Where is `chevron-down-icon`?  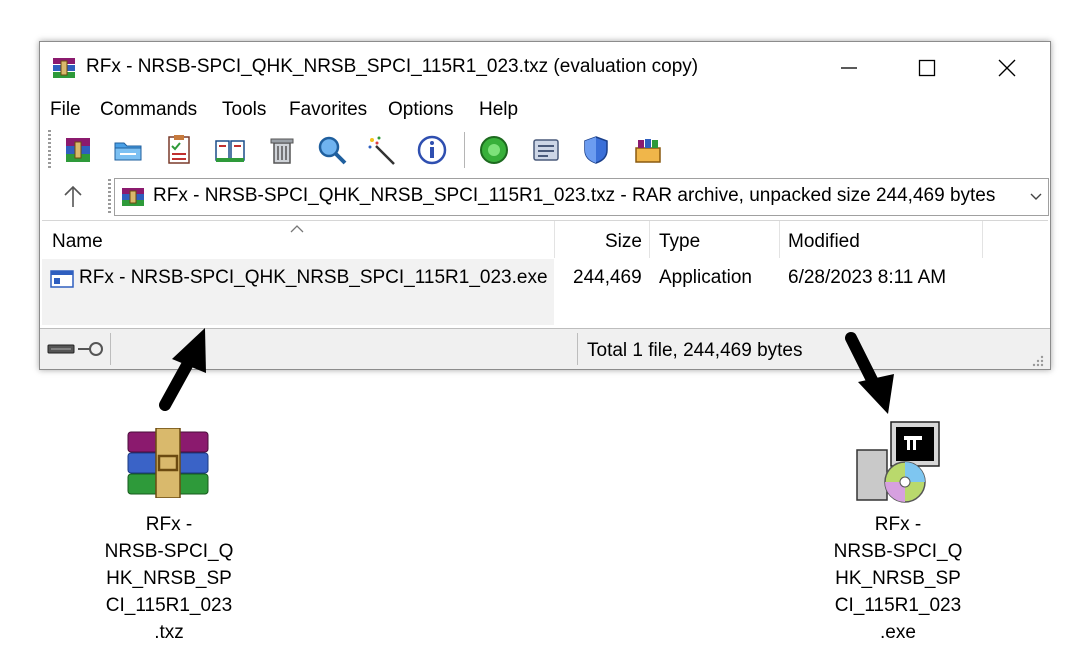
chevron-down-icon is located at coordinates (1036, 197).